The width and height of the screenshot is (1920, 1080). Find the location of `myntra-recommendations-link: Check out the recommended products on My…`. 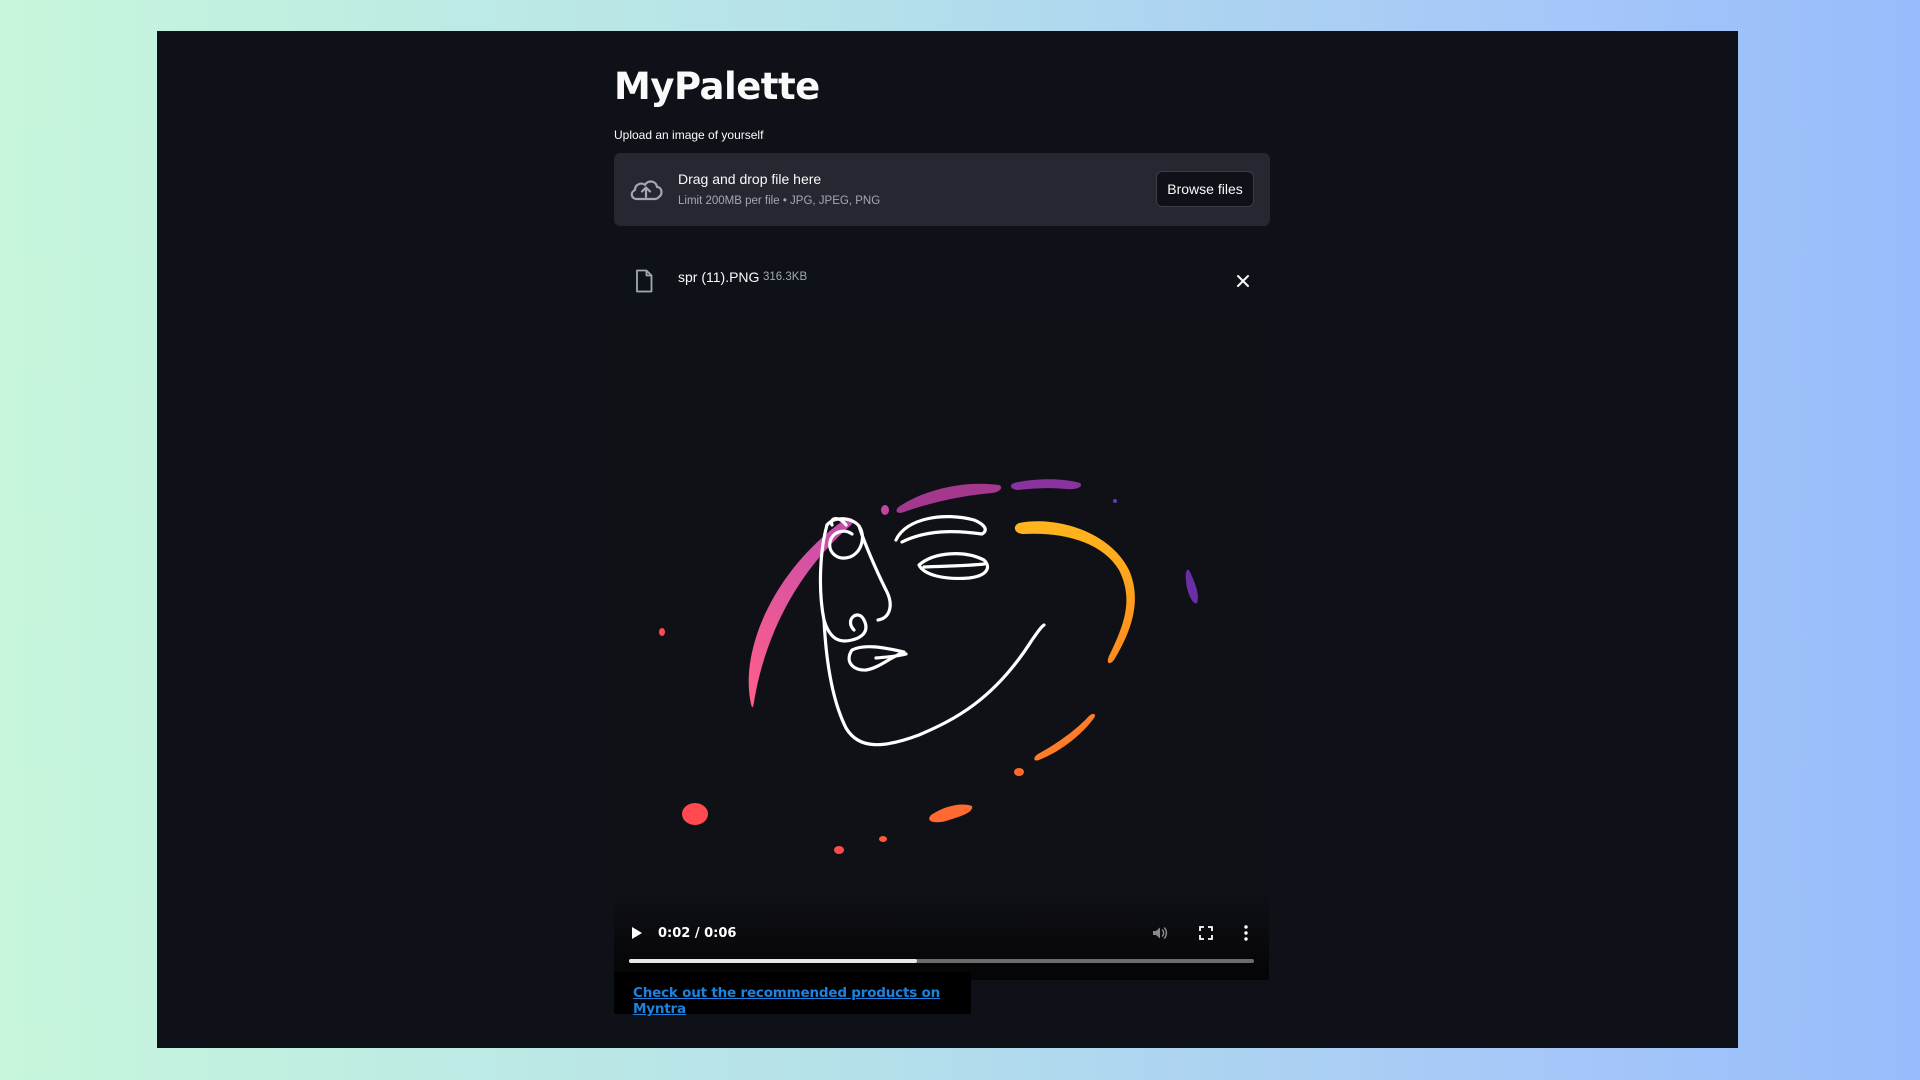

myntra-recommendations-link: Check out the recommended products on My… is located at coordinates (802, 1001).